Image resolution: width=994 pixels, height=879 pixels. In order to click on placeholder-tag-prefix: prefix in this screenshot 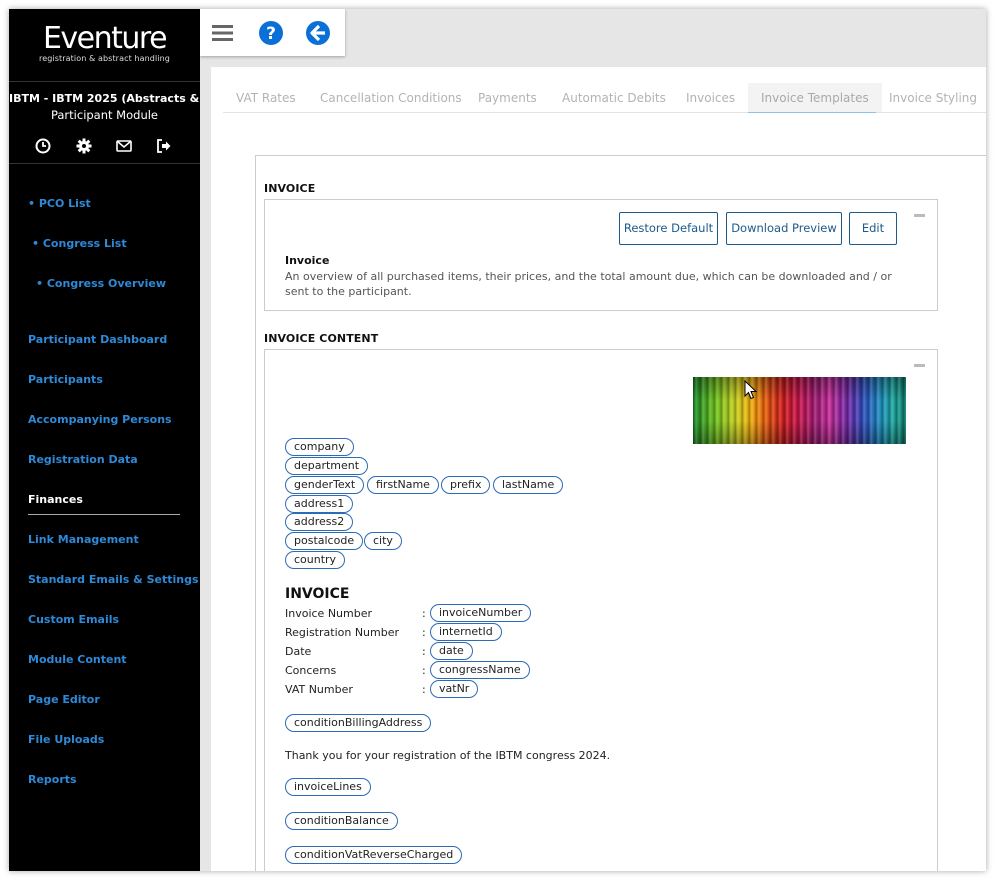, I will do `click(466, 485)`.